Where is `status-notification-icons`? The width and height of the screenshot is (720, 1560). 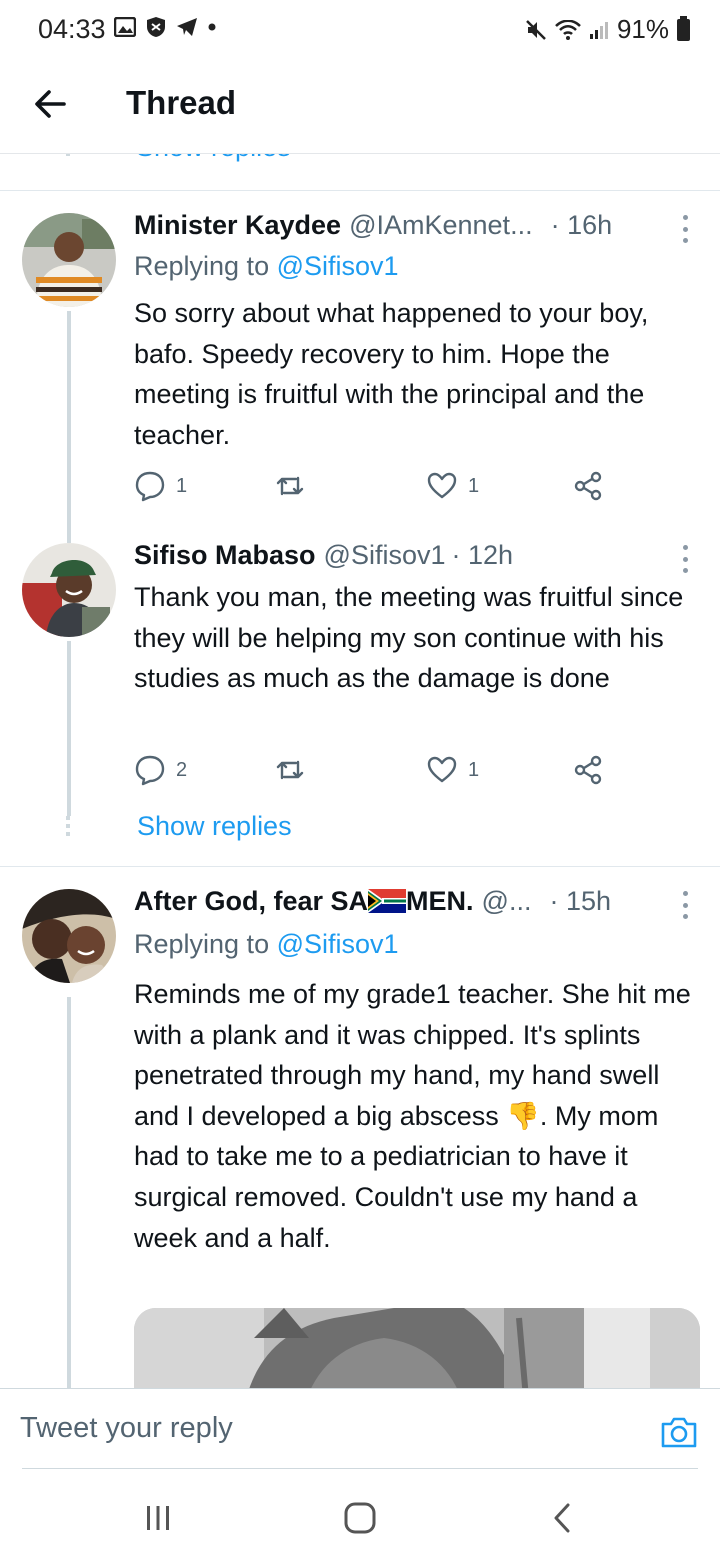 status-notification-icons is located at coordinates (165, 27).